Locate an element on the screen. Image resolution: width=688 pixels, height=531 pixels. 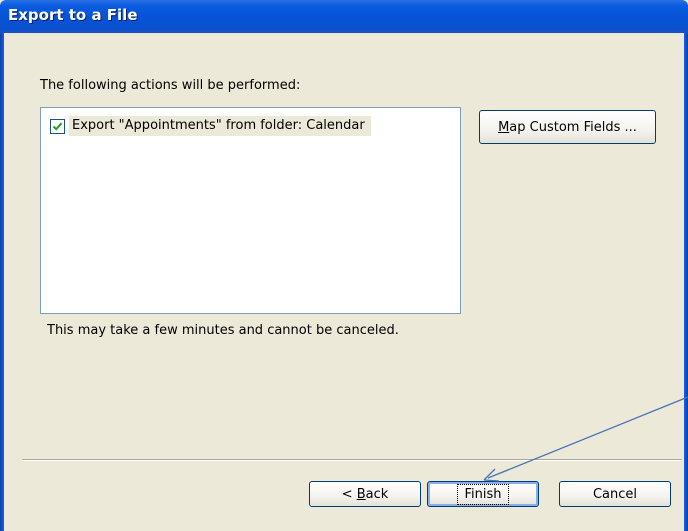
action-checkbox is located at coordinates (57, 126).